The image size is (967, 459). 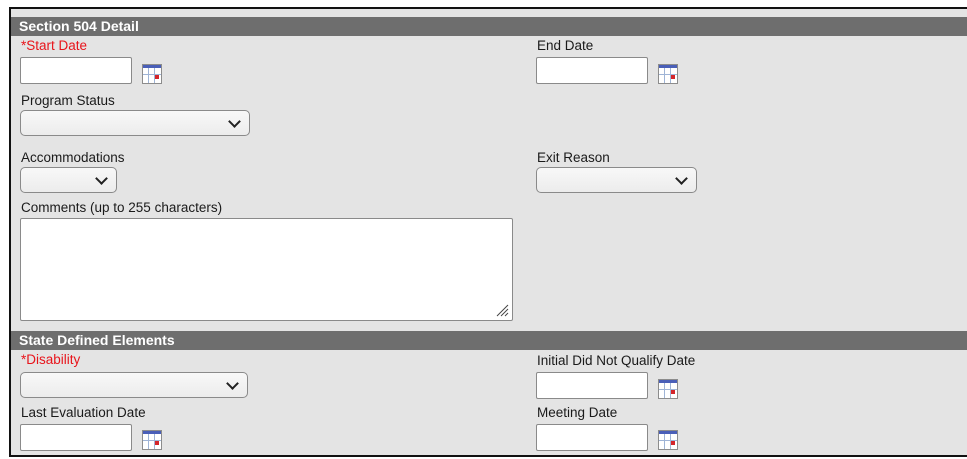 What do you see at coordinates (592, 385) in the screenshot?
I see `initial-dnq-date-input` at bounding box center [592, 385].